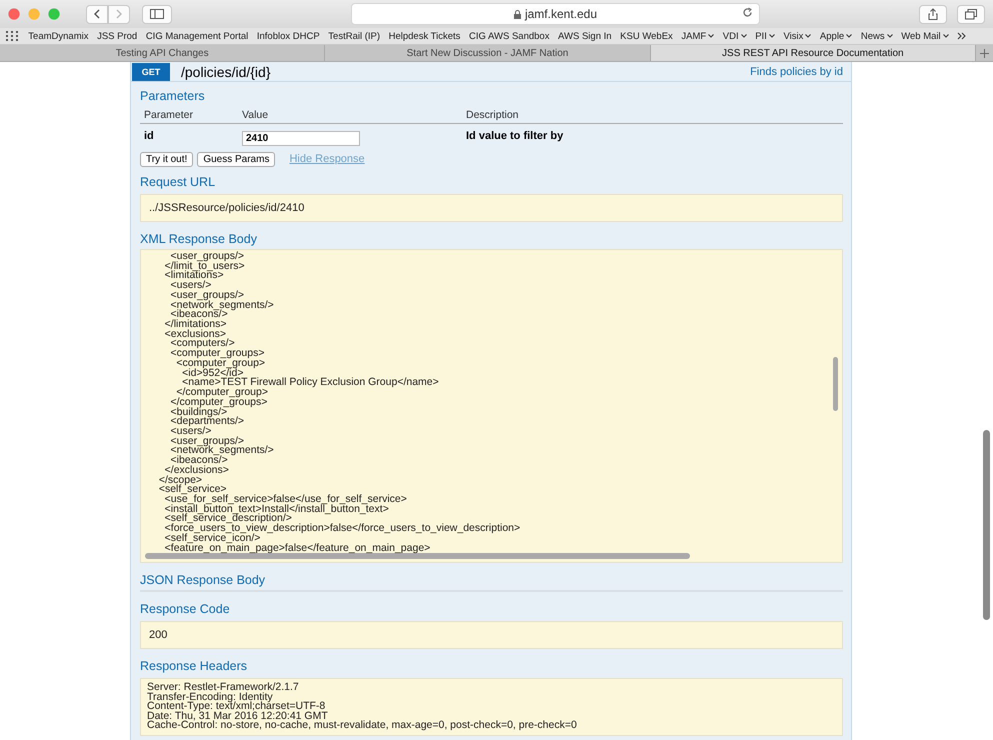 The image size is (993, 740). Describe the element at coordinates (185, 609) in the screenshot. I see `section-heading: Response Code` at that location.